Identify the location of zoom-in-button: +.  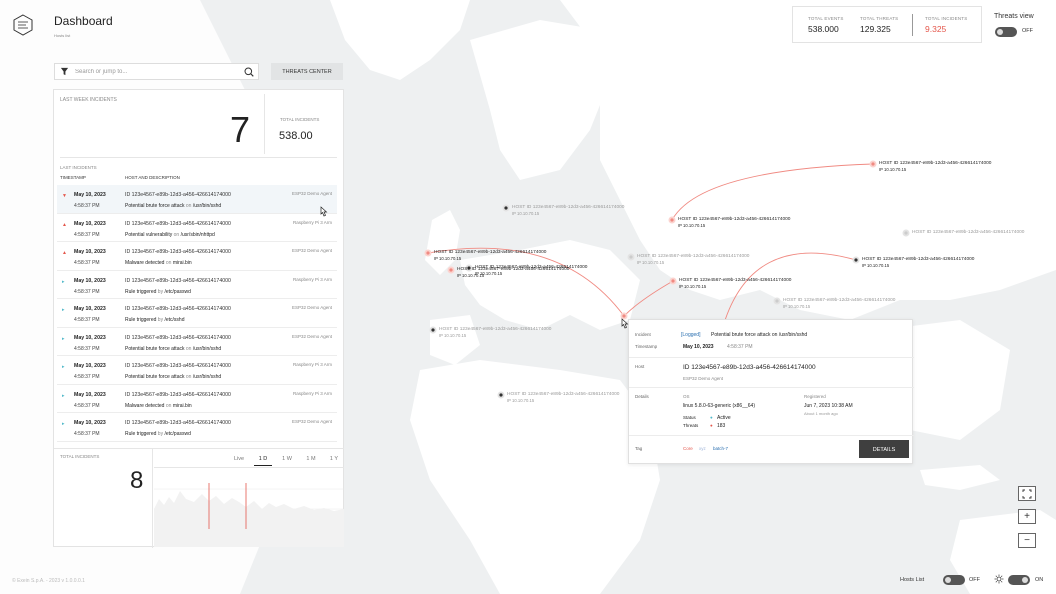
(1027, 516).